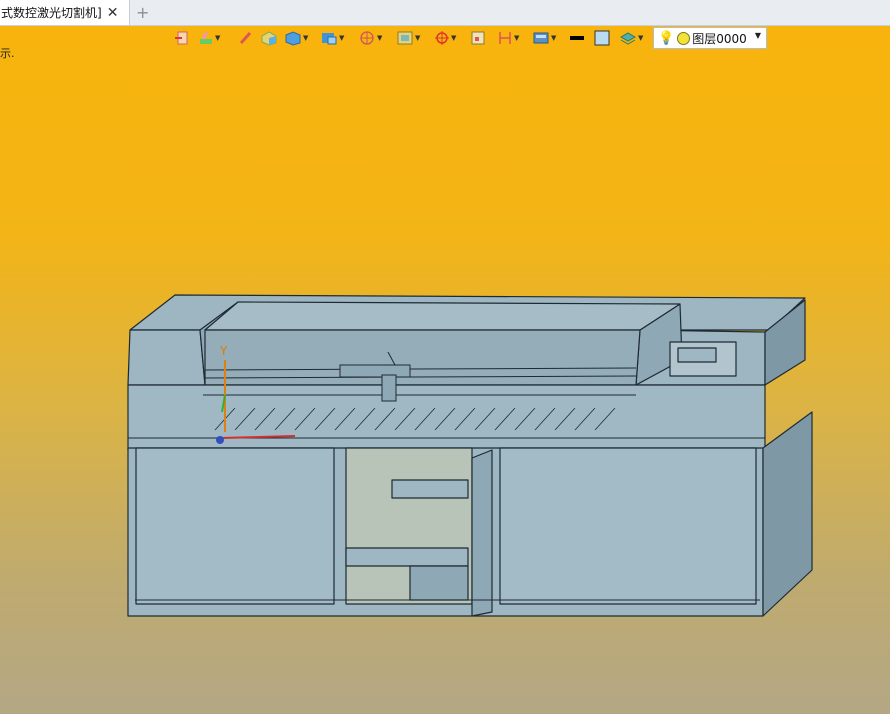 The image size is (890, 714). Describe the element at coordinates (628, 38) in the screenshot. I see `layer-stack-icon` at that location.